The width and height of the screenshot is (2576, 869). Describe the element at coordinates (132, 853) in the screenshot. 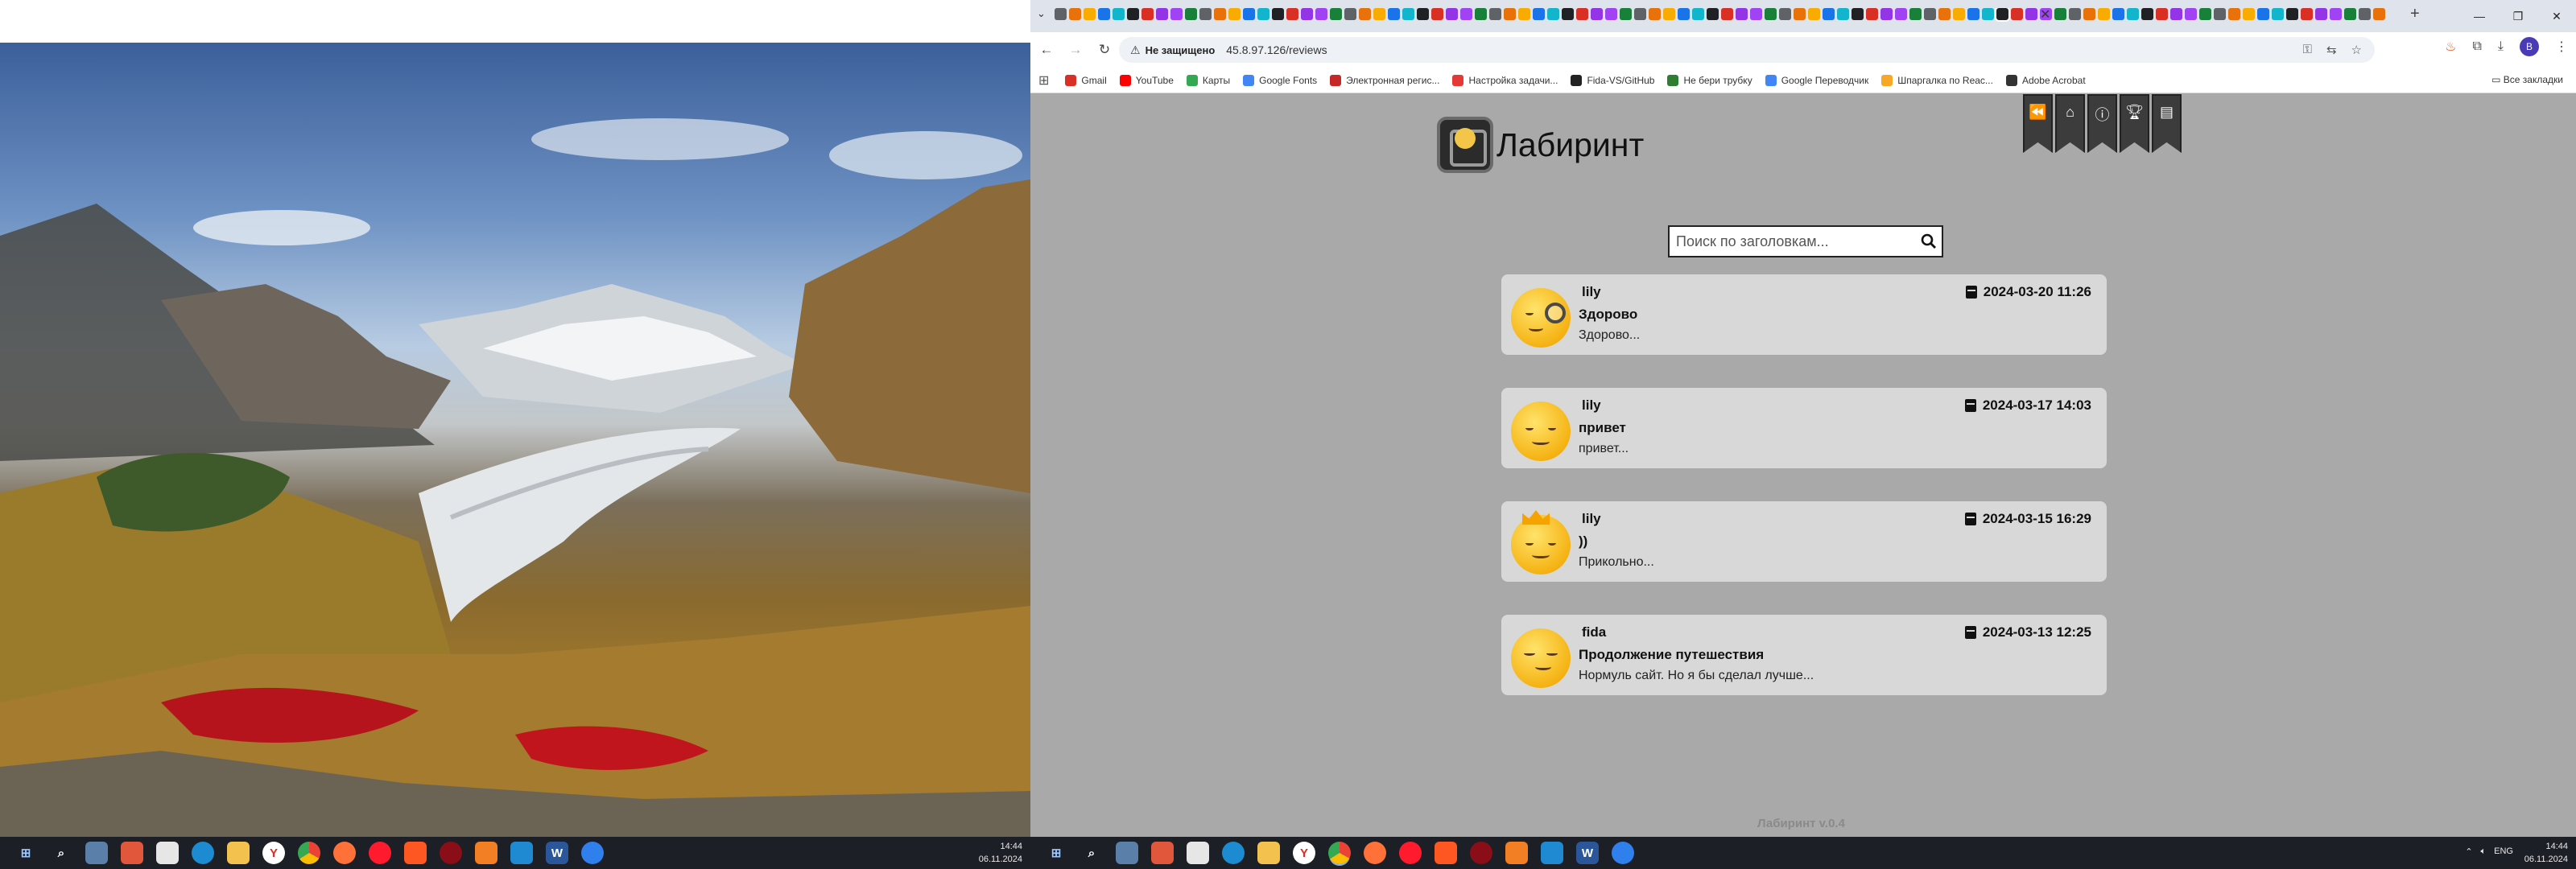

I see `brave-icon` at that location.